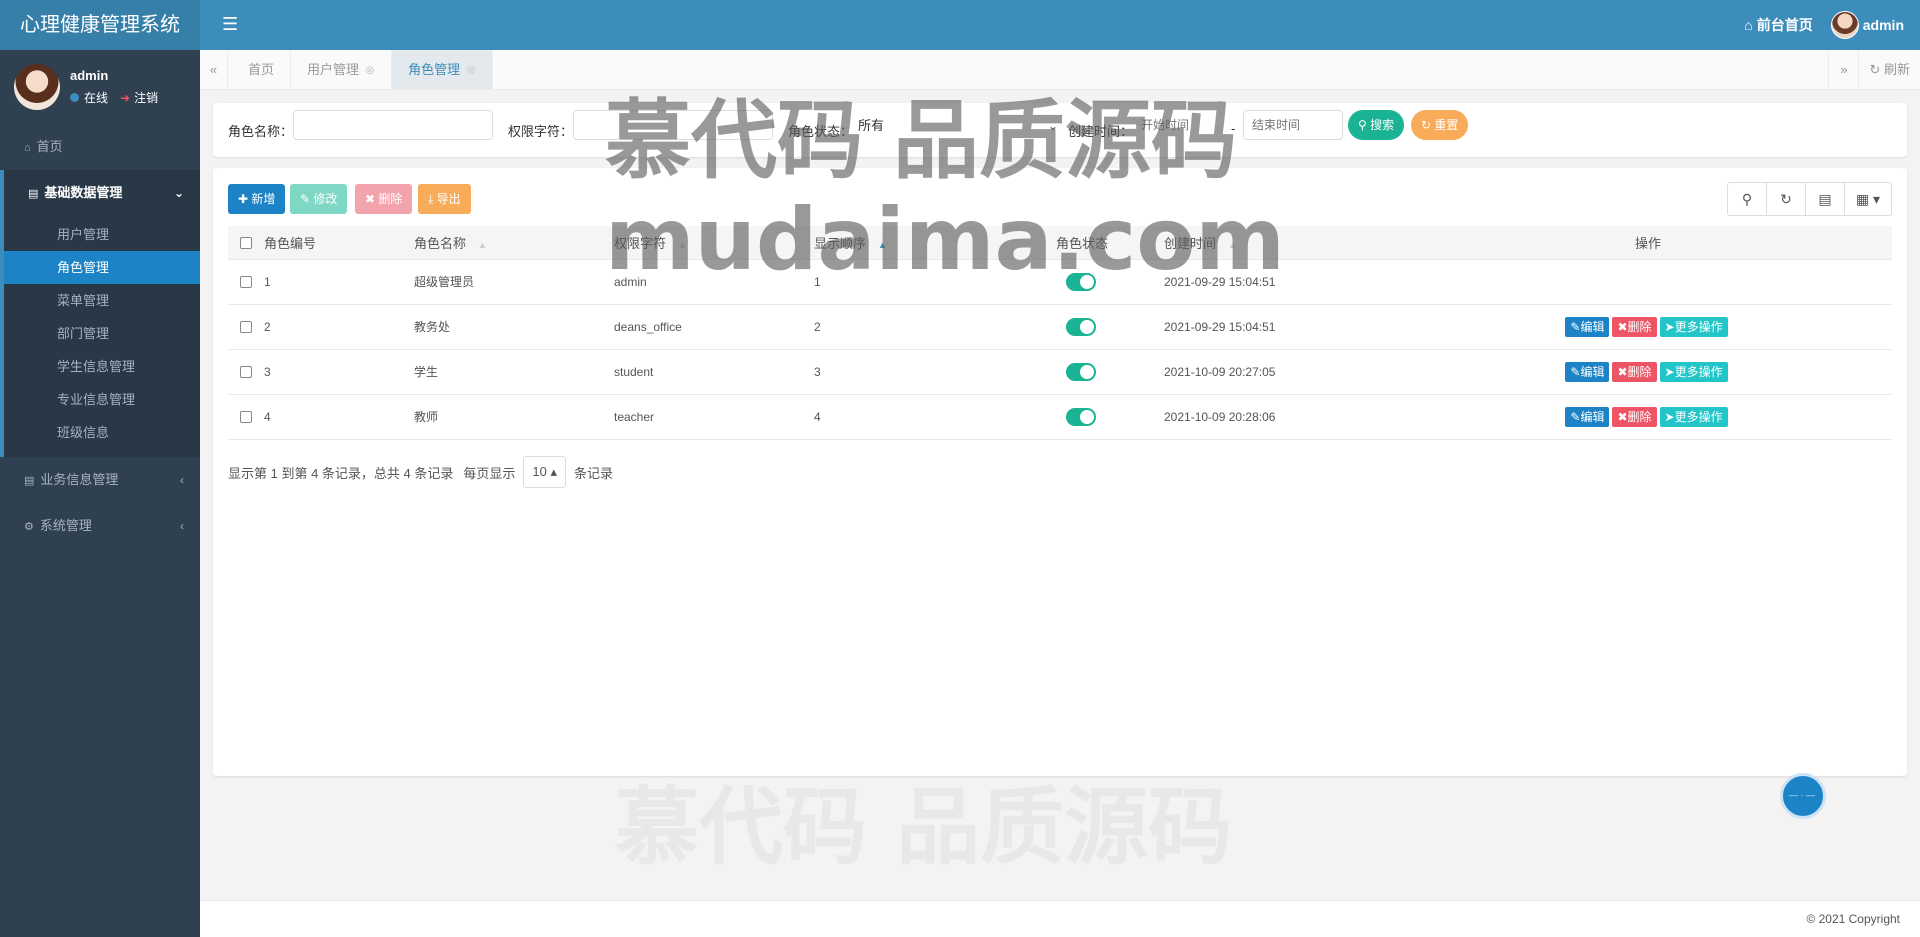  Describe the element at coordinates (102, 267) in the screenshot. I see `sidebar-item-roles: 角色管理` at that location.